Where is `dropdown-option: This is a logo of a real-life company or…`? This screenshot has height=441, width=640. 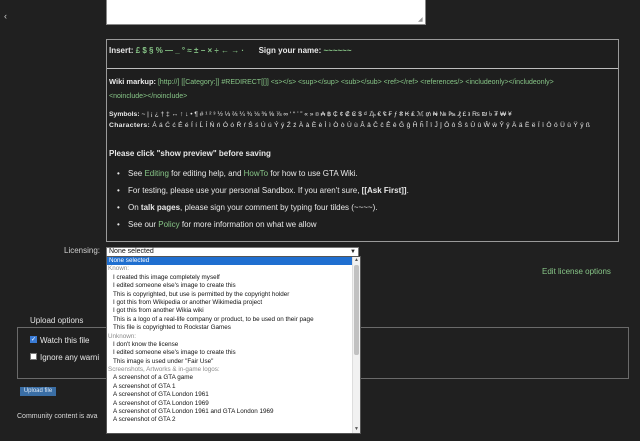
dropdown-option: This is a logo of a real-life company or… is located at coordinates (230, 320).